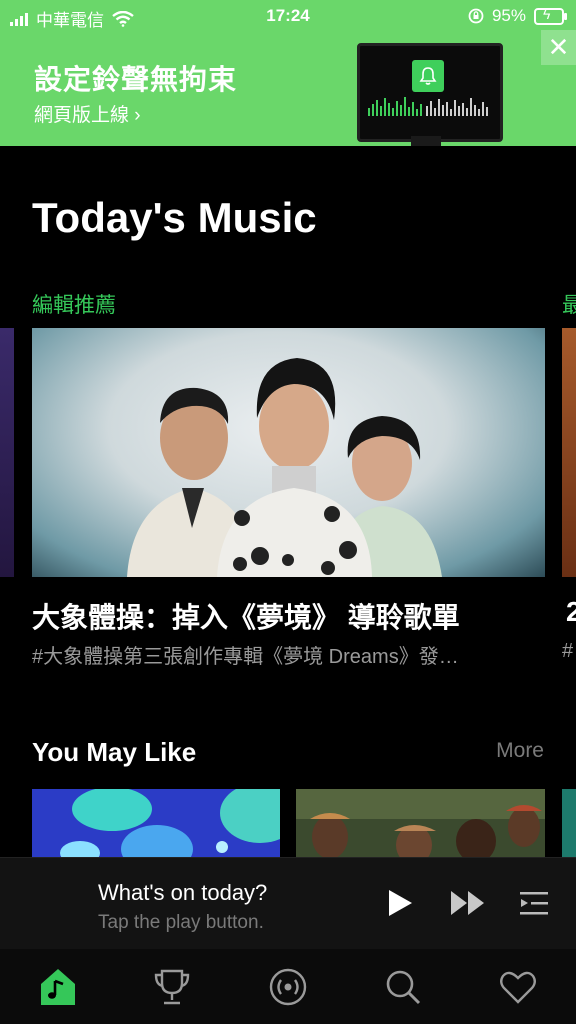 Image resolution: width=576 pixels, height=1024 pixels. I want to click on battery-icon: ϟ, so click(550, 15).